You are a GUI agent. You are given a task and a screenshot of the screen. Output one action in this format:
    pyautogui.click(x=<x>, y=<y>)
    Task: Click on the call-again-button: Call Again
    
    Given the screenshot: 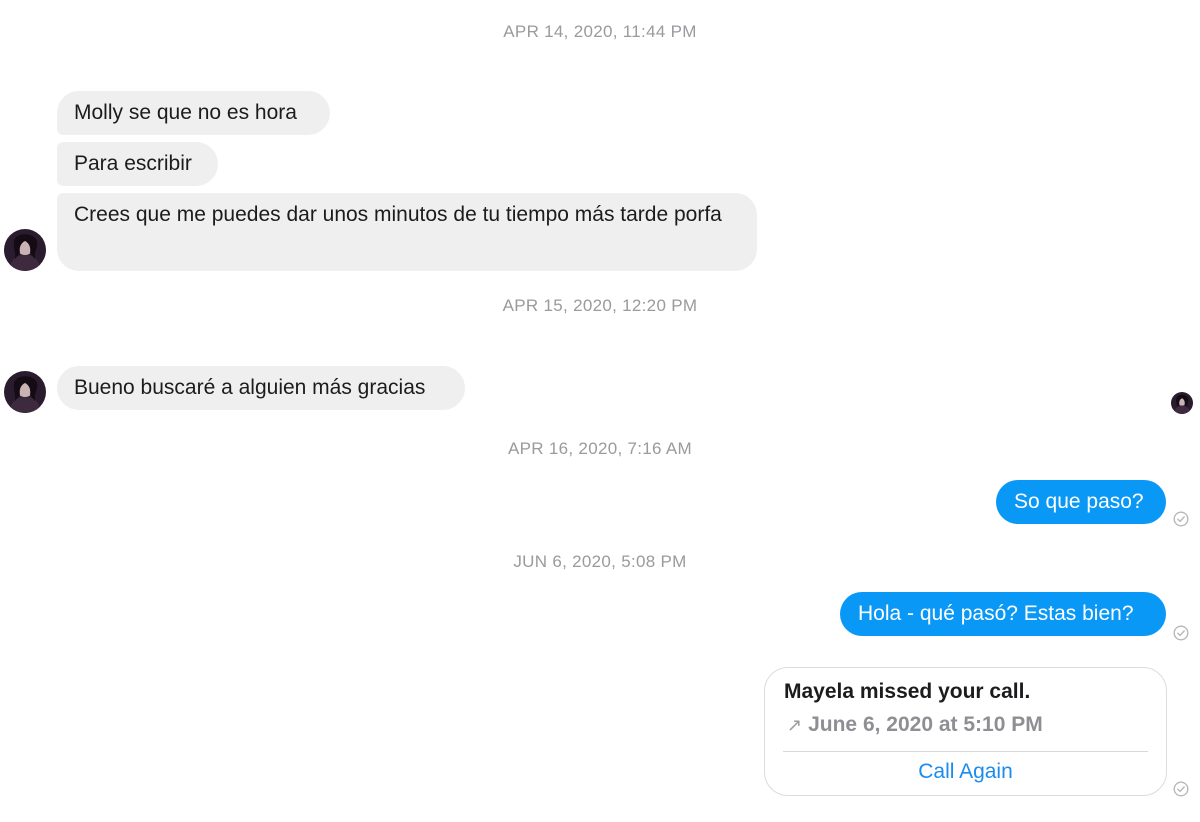 What is the action you would take?
    pyautogui.click(x=965, y=772)
    